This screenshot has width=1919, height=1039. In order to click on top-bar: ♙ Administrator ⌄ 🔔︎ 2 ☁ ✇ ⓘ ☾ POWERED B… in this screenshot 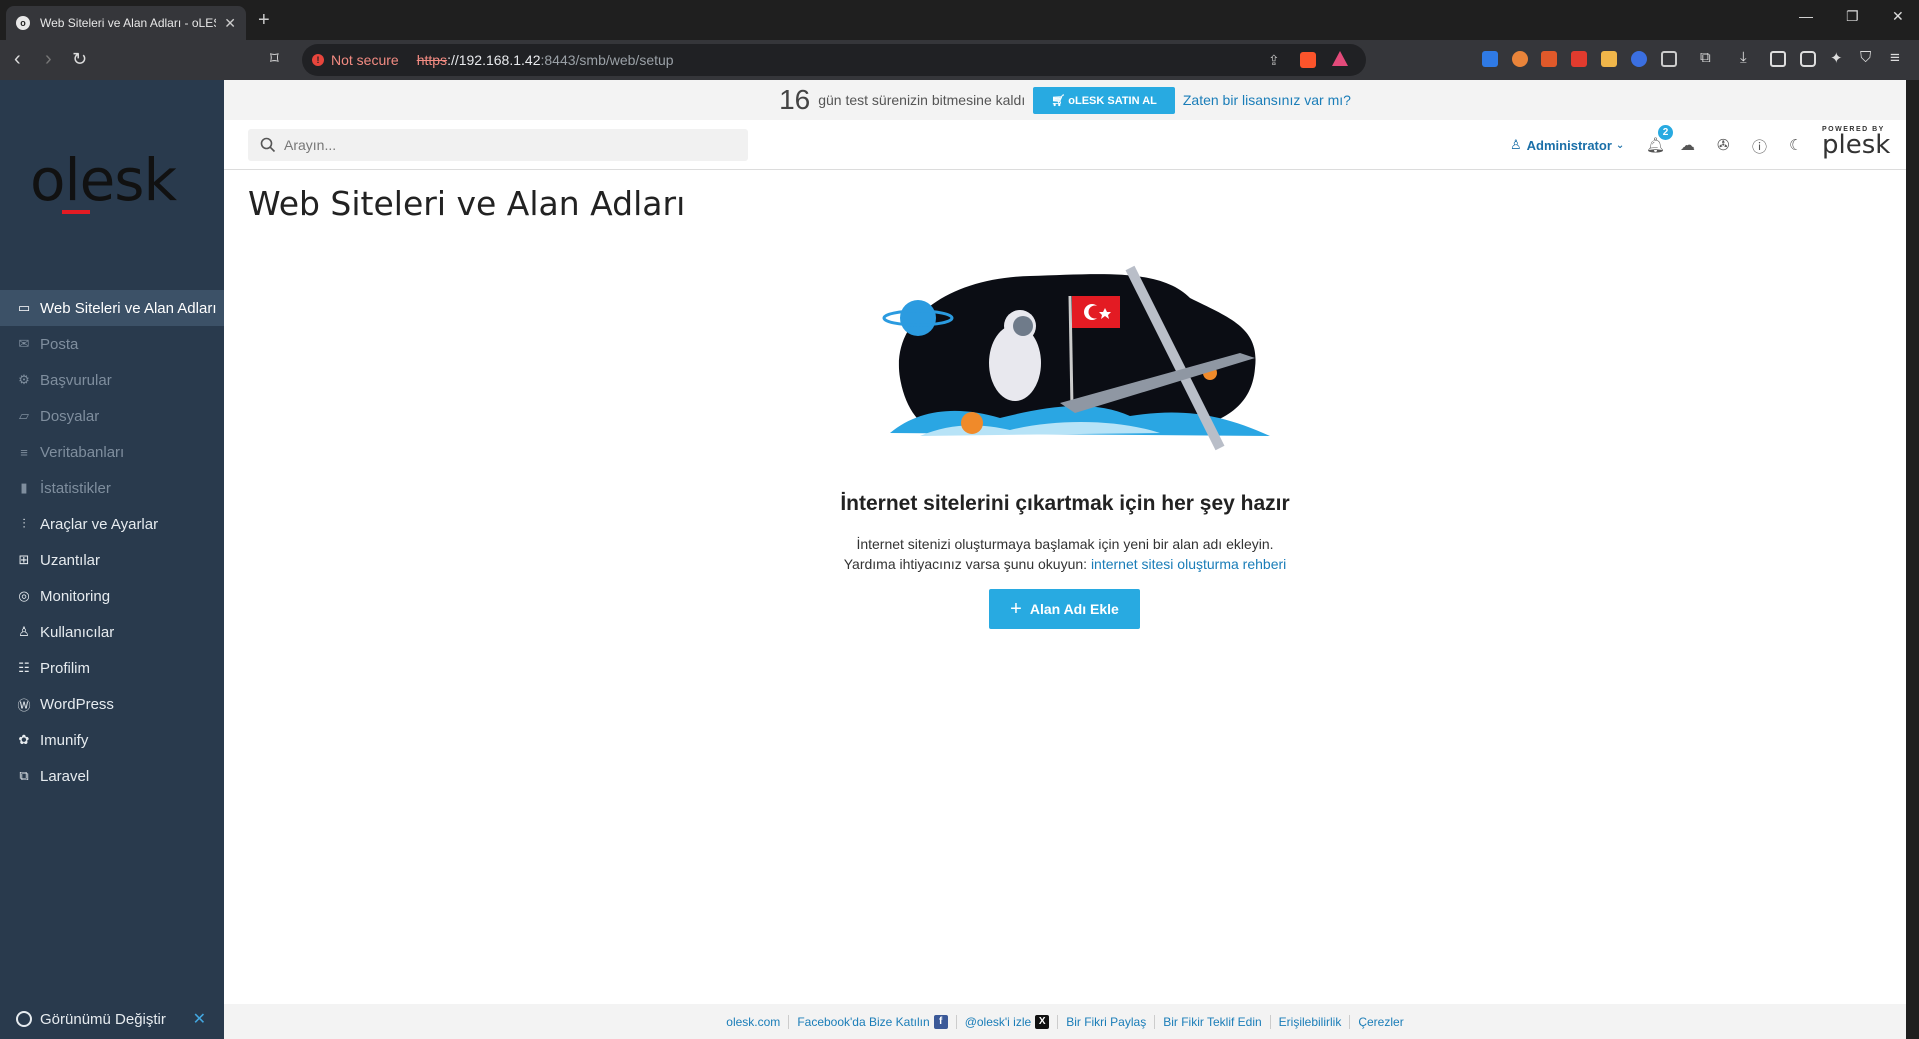, I will do `click(1065, 145)`.